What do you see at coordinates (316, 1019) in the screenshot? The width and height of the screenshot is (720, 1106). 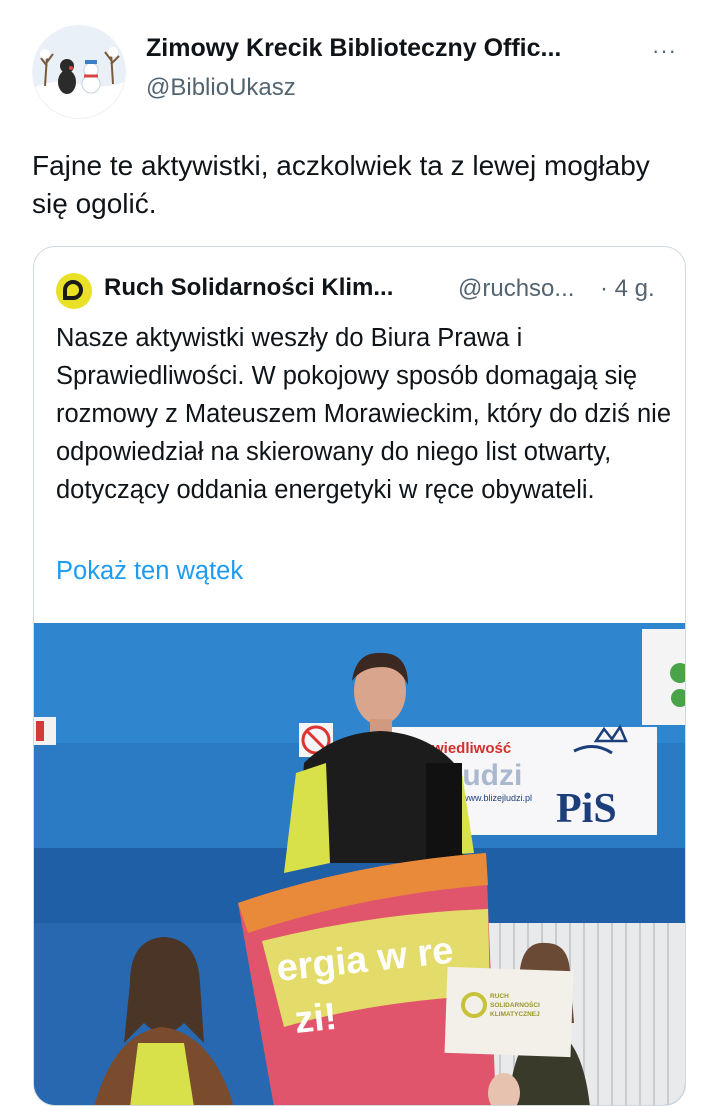 I see `flag-text-2: zi!` at bounding box center [316, 1019].